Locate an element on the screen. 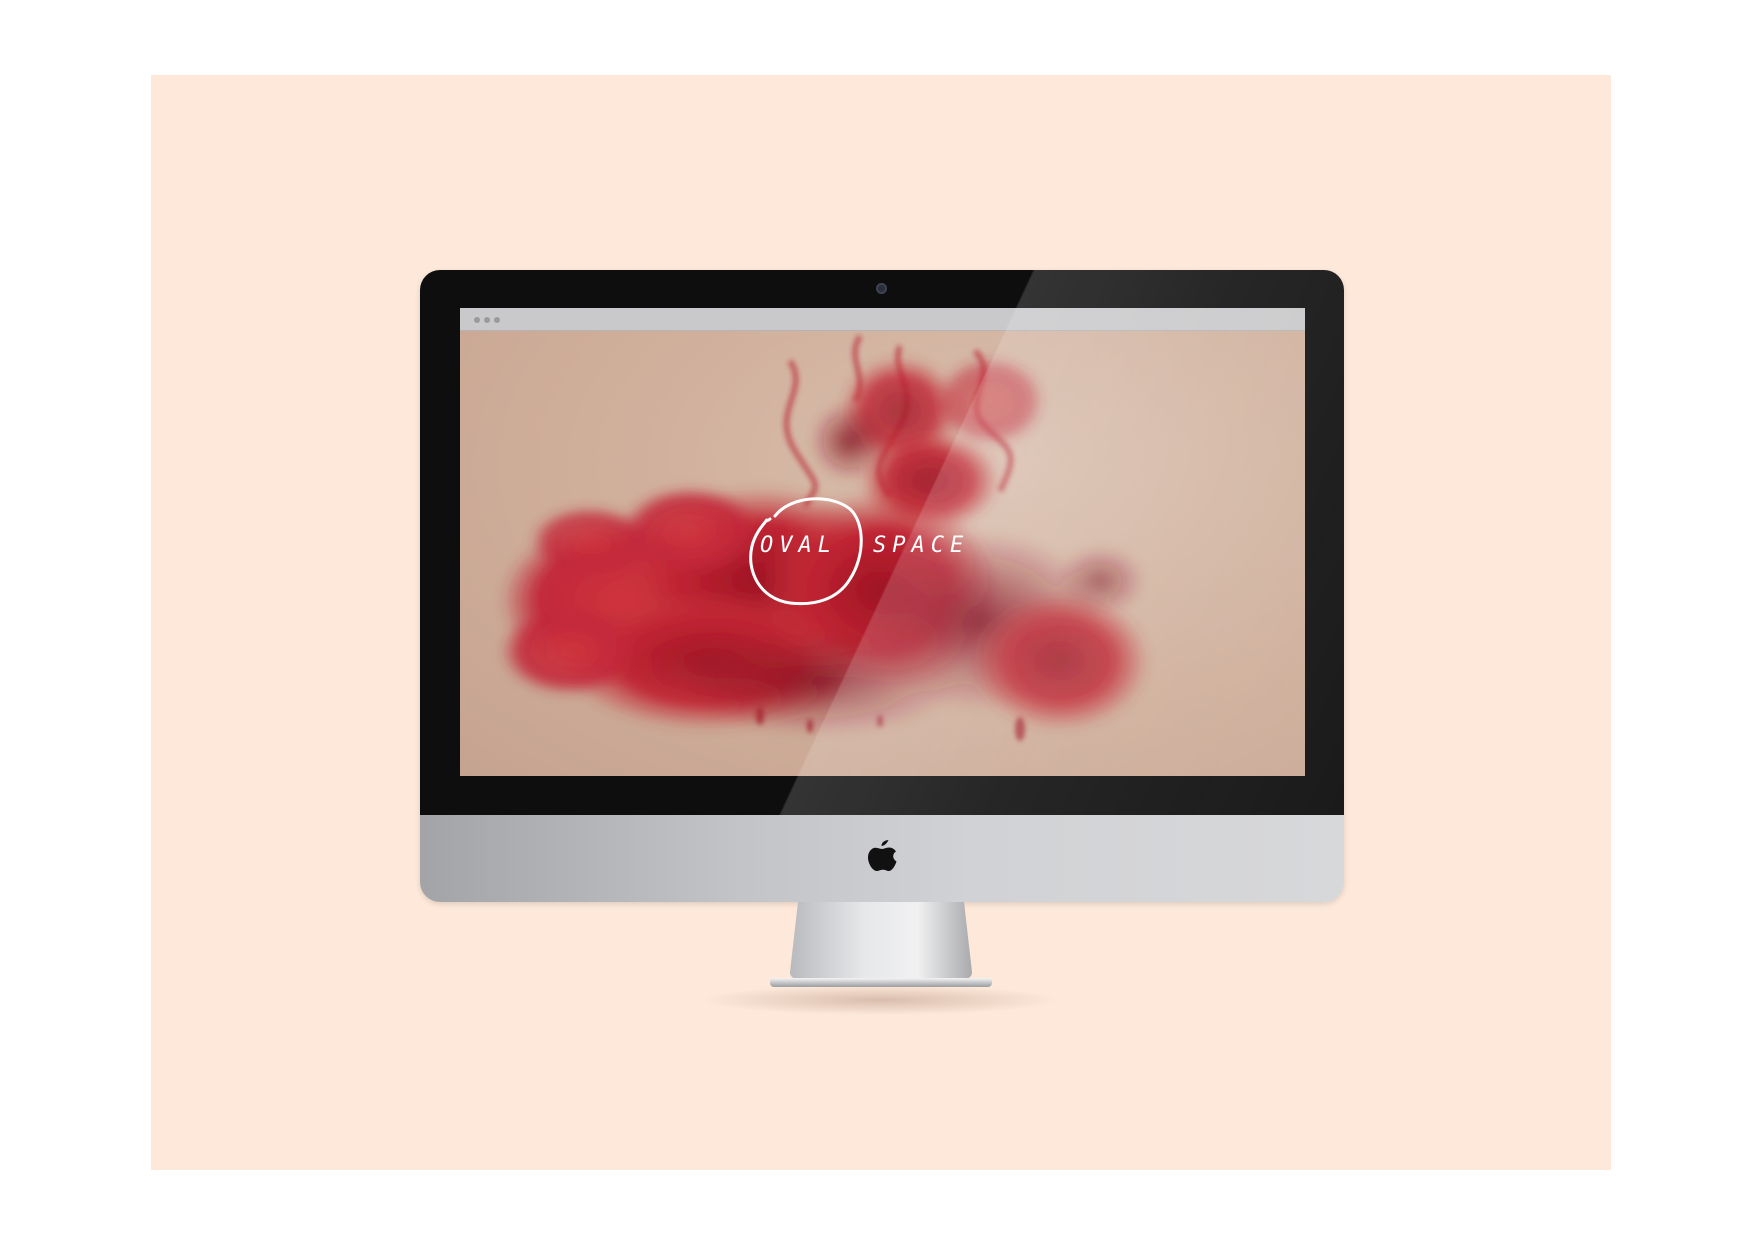 Image resolution: width=1754 pixels, height=1241 pixels. logo-word-oval: OVAL is located at coordinates (798, 545).